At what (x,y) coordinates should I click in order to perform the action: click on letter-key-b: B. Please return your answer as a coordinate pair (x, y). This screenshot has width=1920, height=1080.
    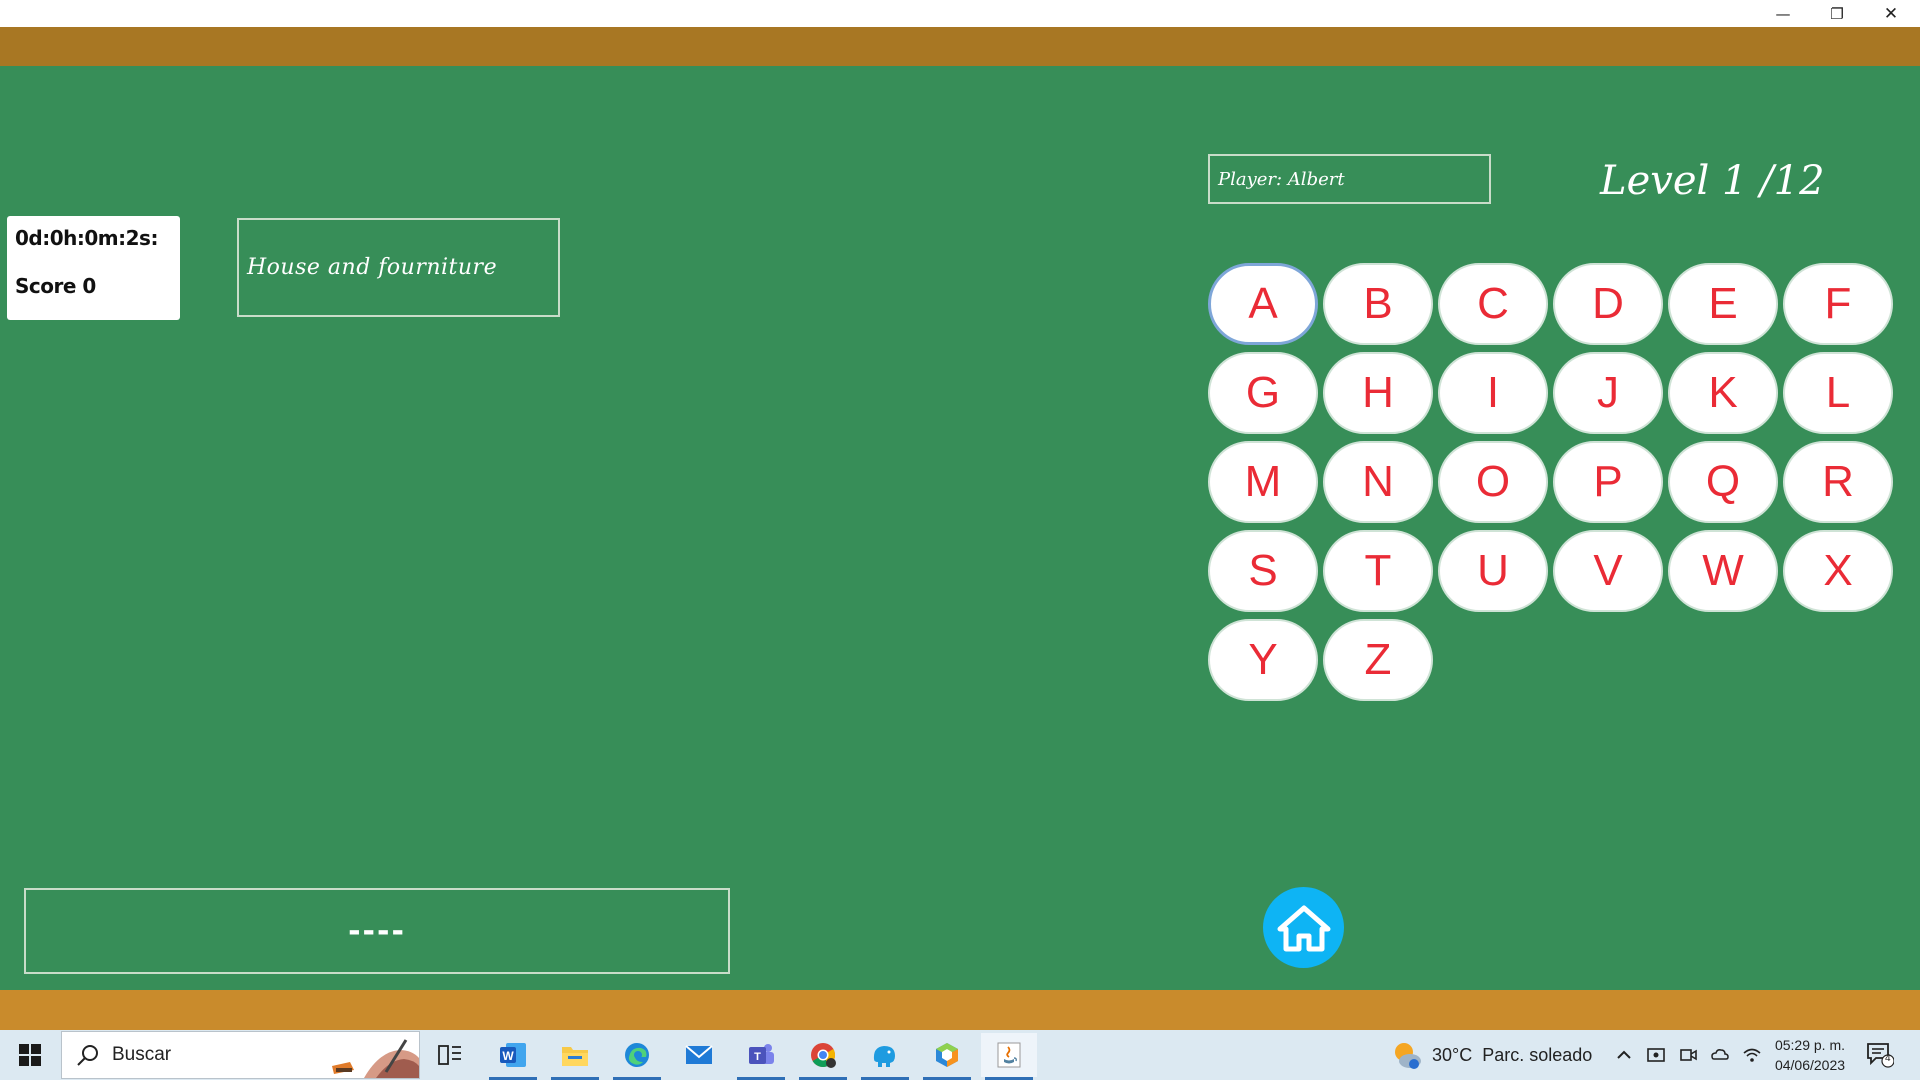
    Looking at the image, I should click on (1378, 304).